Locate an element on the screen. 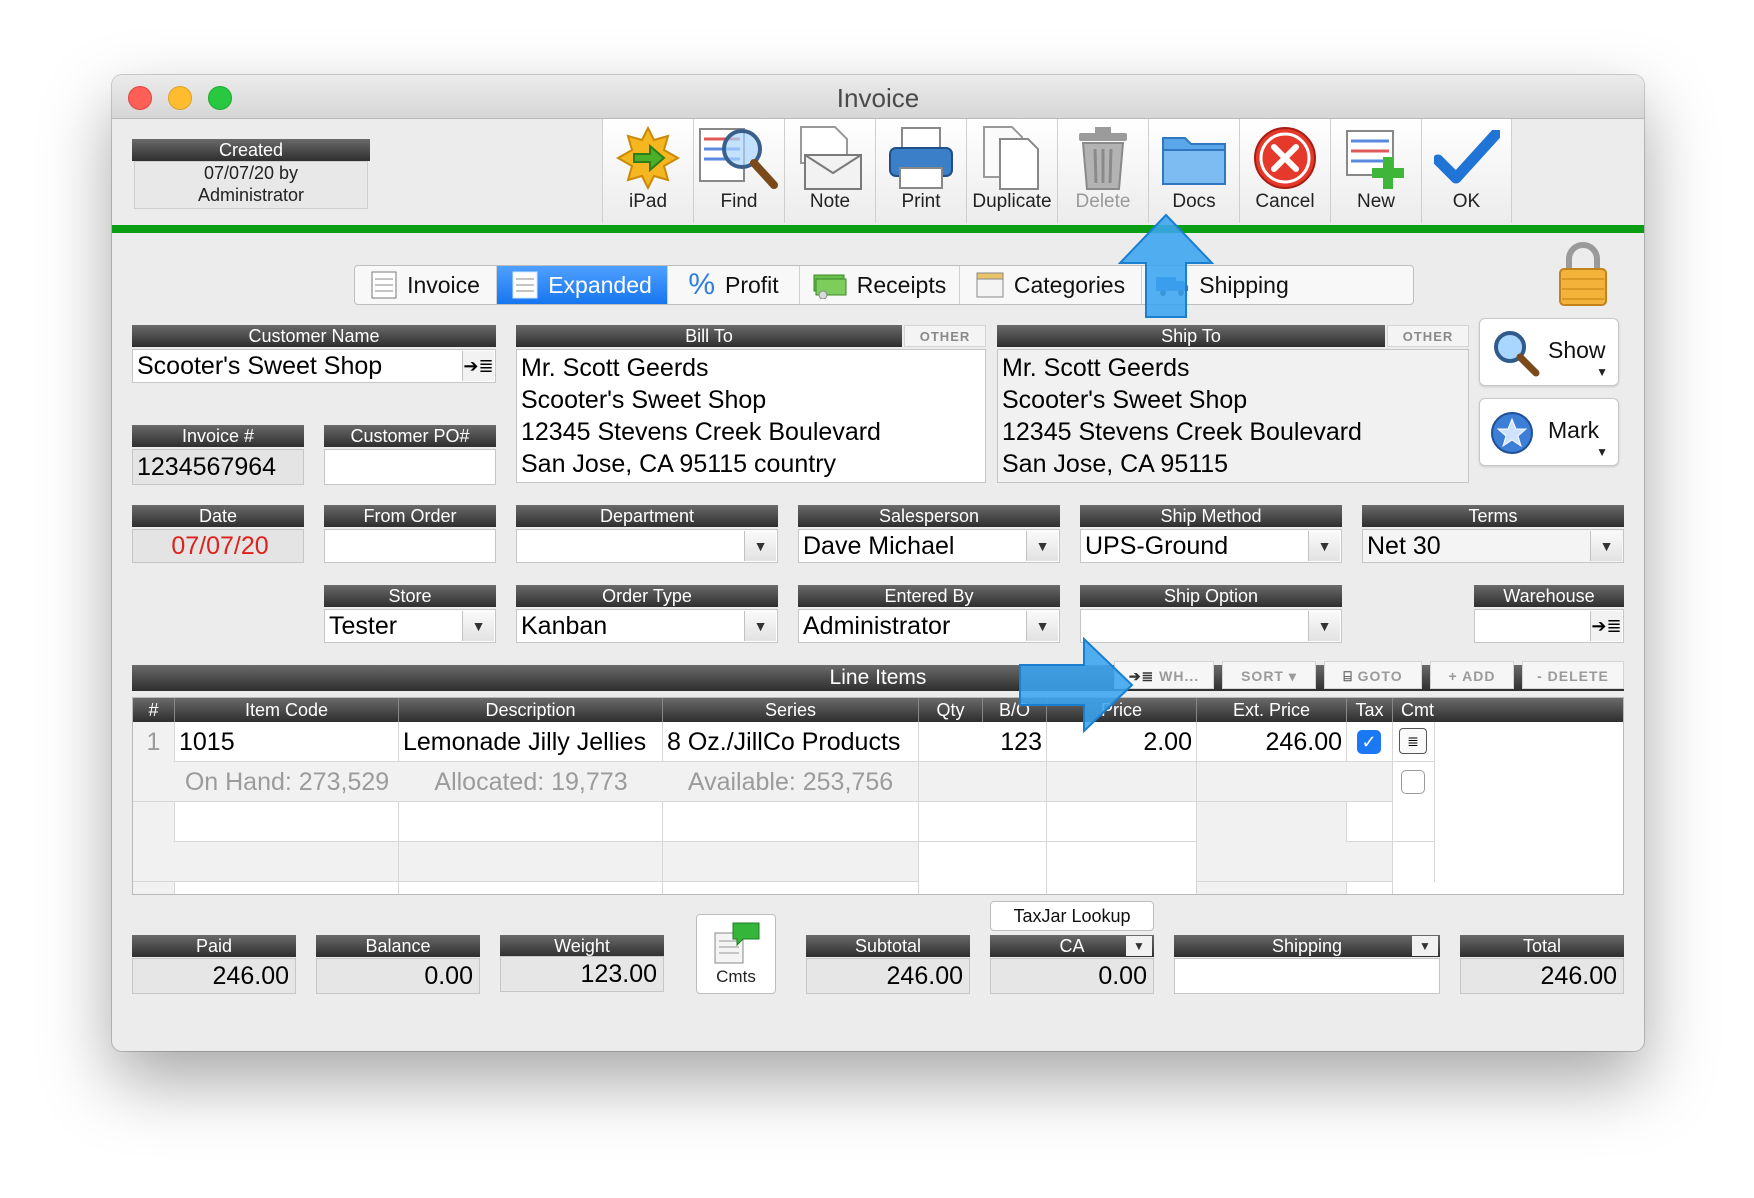 This screenshot has height=1198, width=1754. total-value: 246.00 is located at coordinates (1542, 976).